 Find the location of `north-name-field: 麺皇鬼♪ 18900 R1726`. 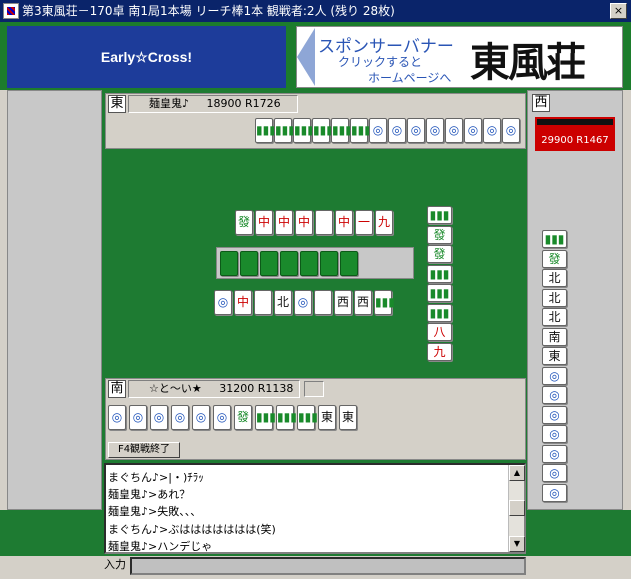

north-name-field: 麺皇鬼♪ 18900 R1726 is located at coordinates (213, 104).